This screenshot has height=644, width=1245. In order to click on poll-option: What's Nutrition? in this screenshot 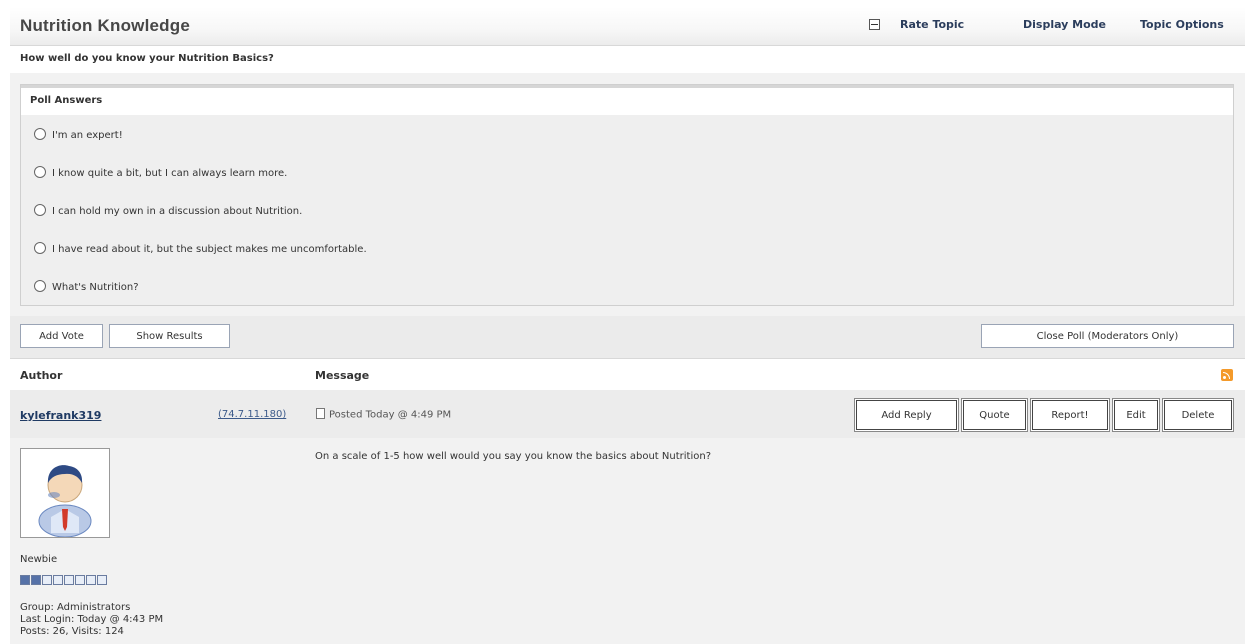, I will do `click(86, 286)`.